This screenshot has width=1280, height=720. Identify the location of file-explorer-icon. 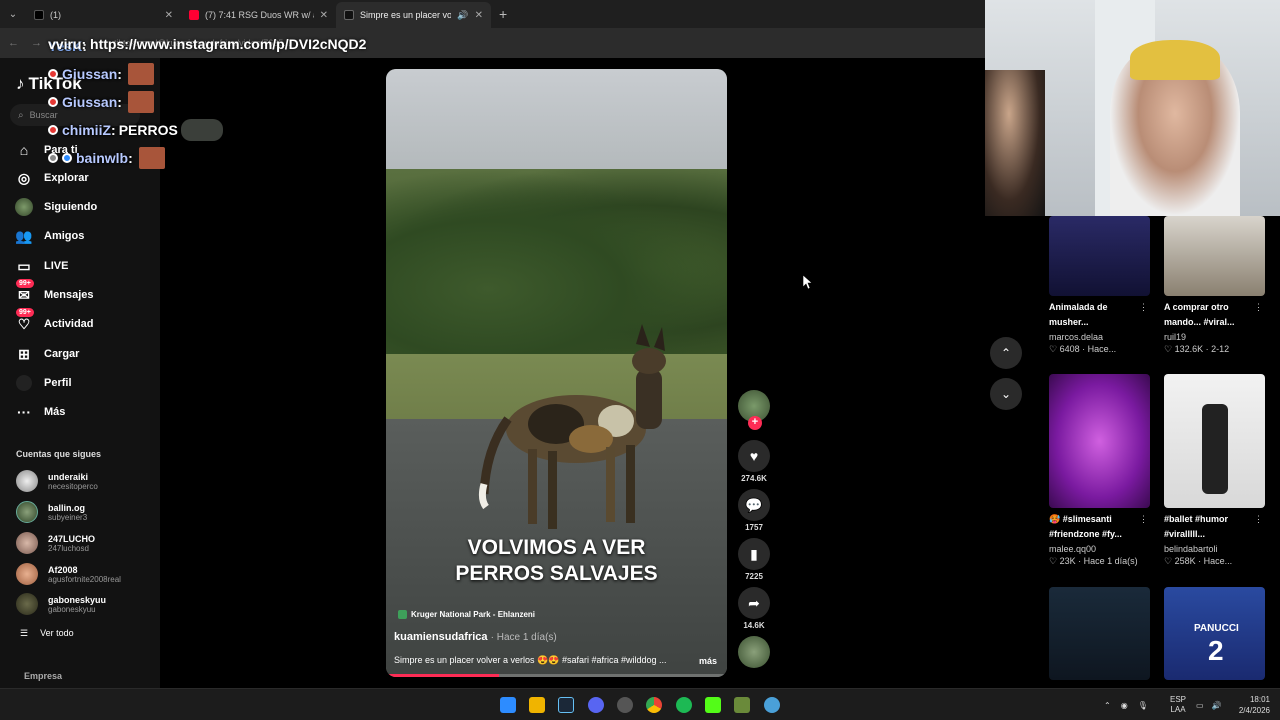
(537, 705).